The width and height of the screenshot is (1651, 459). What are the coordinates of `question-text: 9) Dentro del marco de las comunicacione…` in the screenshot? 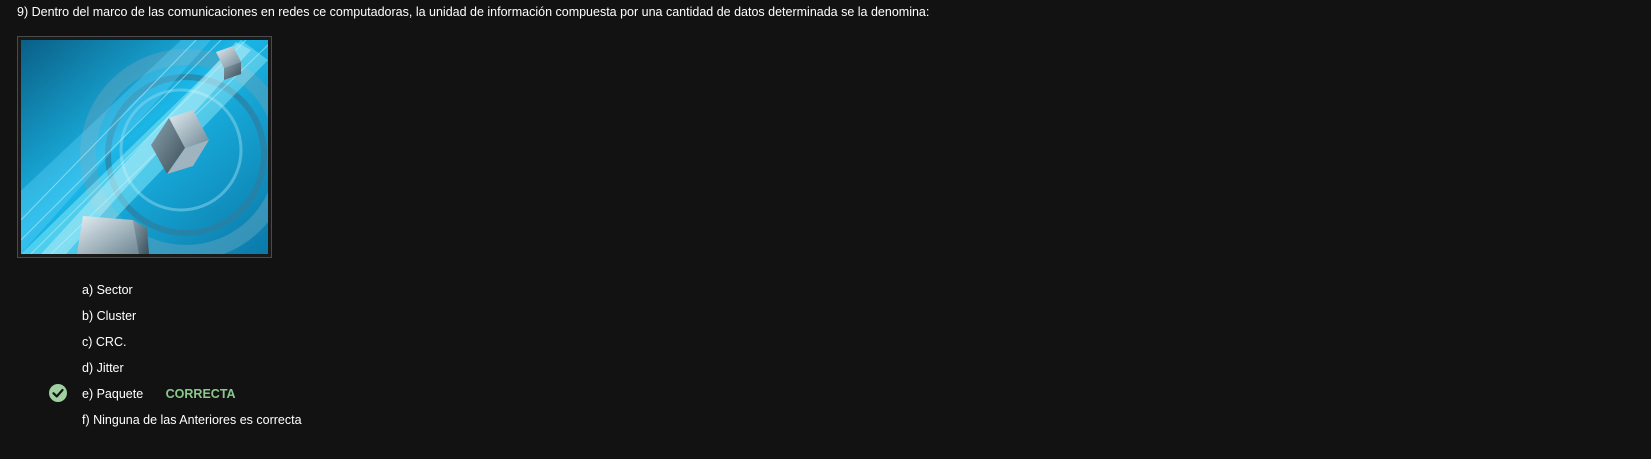 It's located at (473, 12).